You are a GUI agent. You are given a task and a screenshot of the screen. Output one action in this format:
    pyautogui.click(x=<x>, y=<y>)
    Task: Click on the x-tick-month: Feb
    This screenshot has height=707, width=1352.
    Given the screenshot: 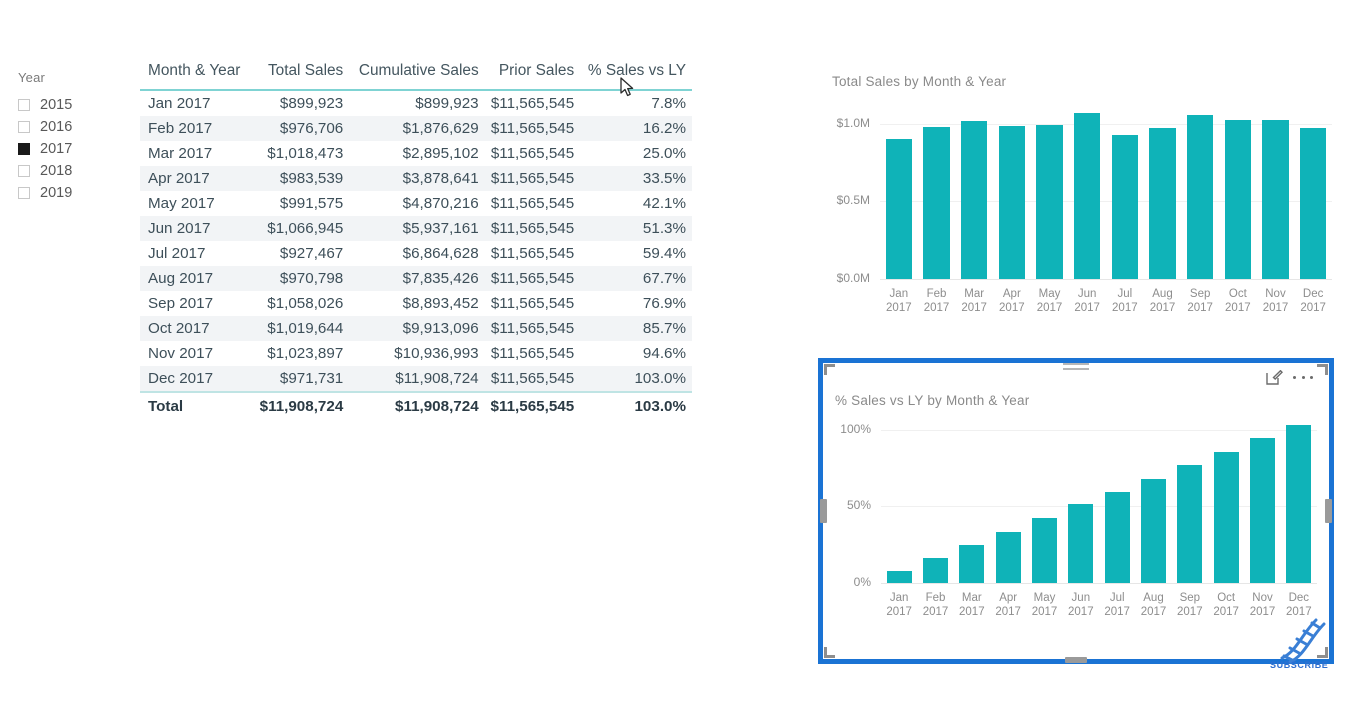 What is the action you would take?
    pyautogui.click(x=936, y=294)
    